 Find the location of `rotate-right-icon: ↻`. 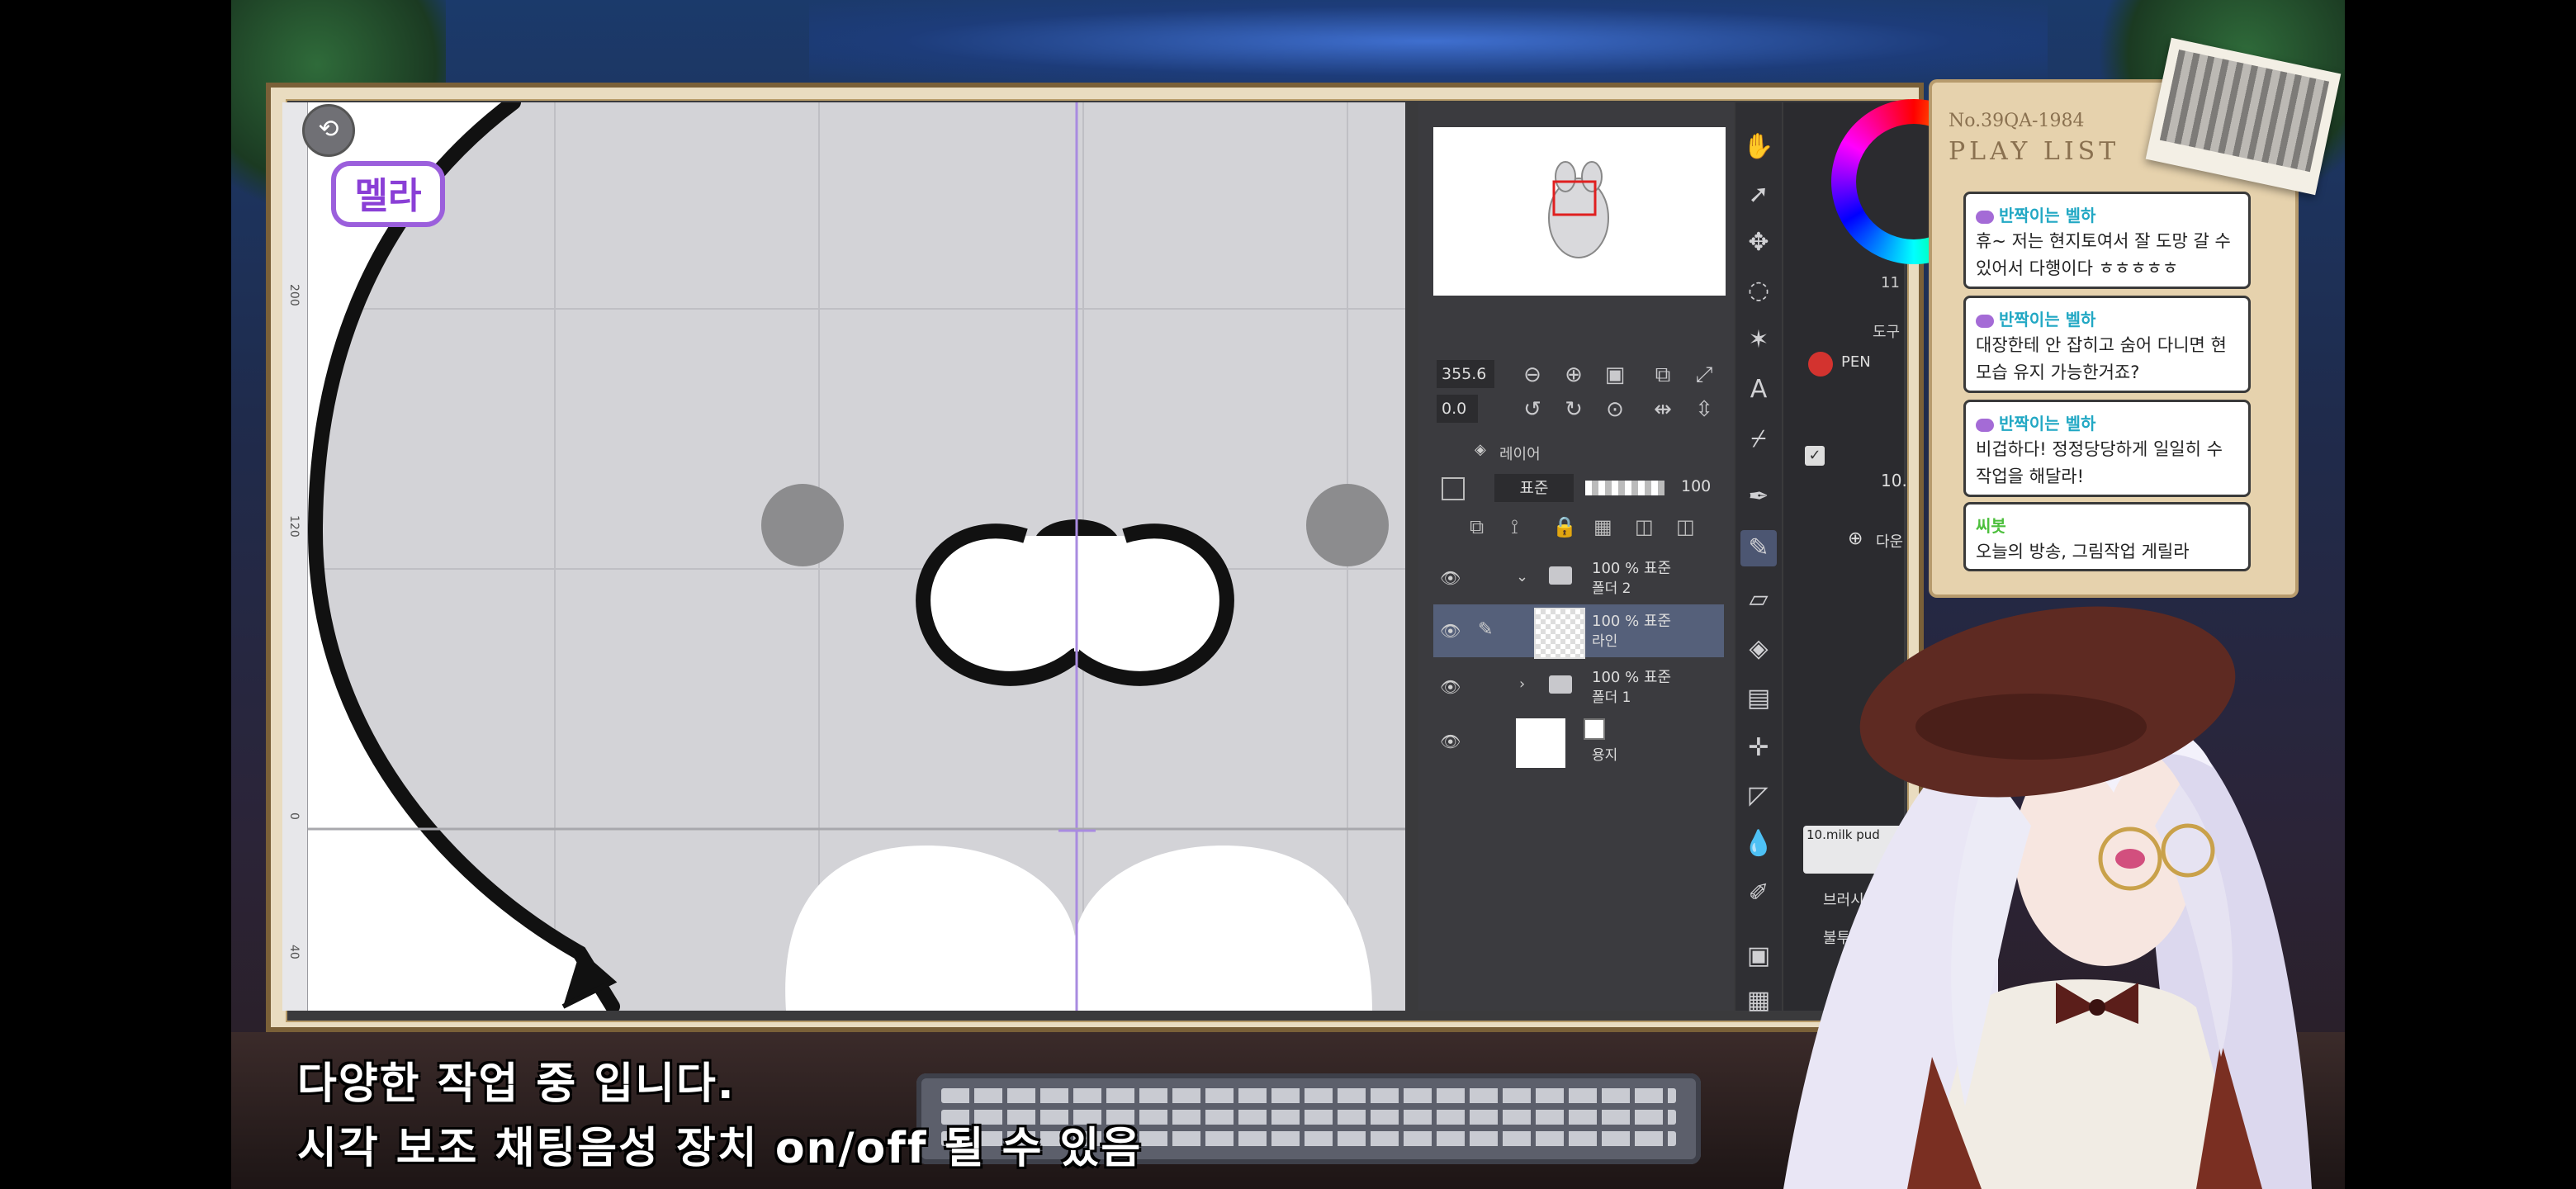

rotate-right-icon: ↻ is located at coordinates (1573, 409).